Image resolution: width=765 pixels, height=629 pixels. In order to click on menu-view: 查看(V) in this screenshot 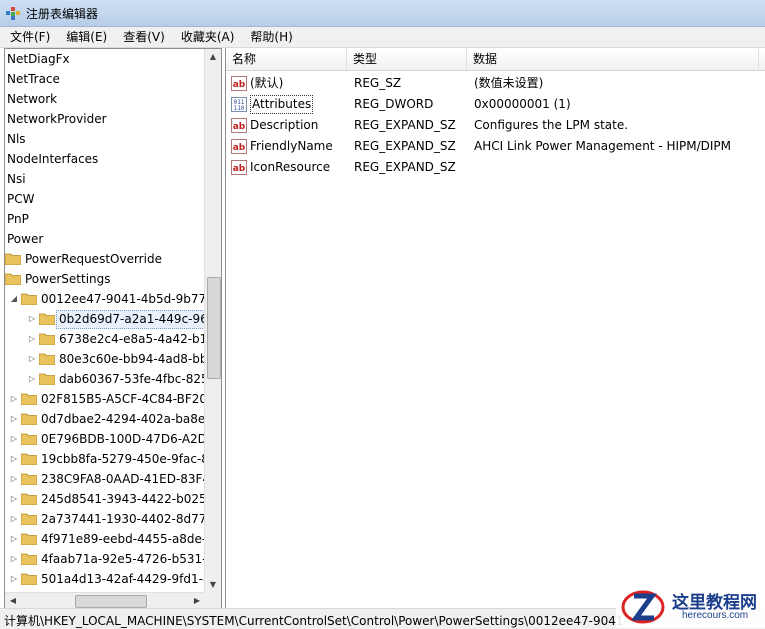, I will do `click(144, 37)`.